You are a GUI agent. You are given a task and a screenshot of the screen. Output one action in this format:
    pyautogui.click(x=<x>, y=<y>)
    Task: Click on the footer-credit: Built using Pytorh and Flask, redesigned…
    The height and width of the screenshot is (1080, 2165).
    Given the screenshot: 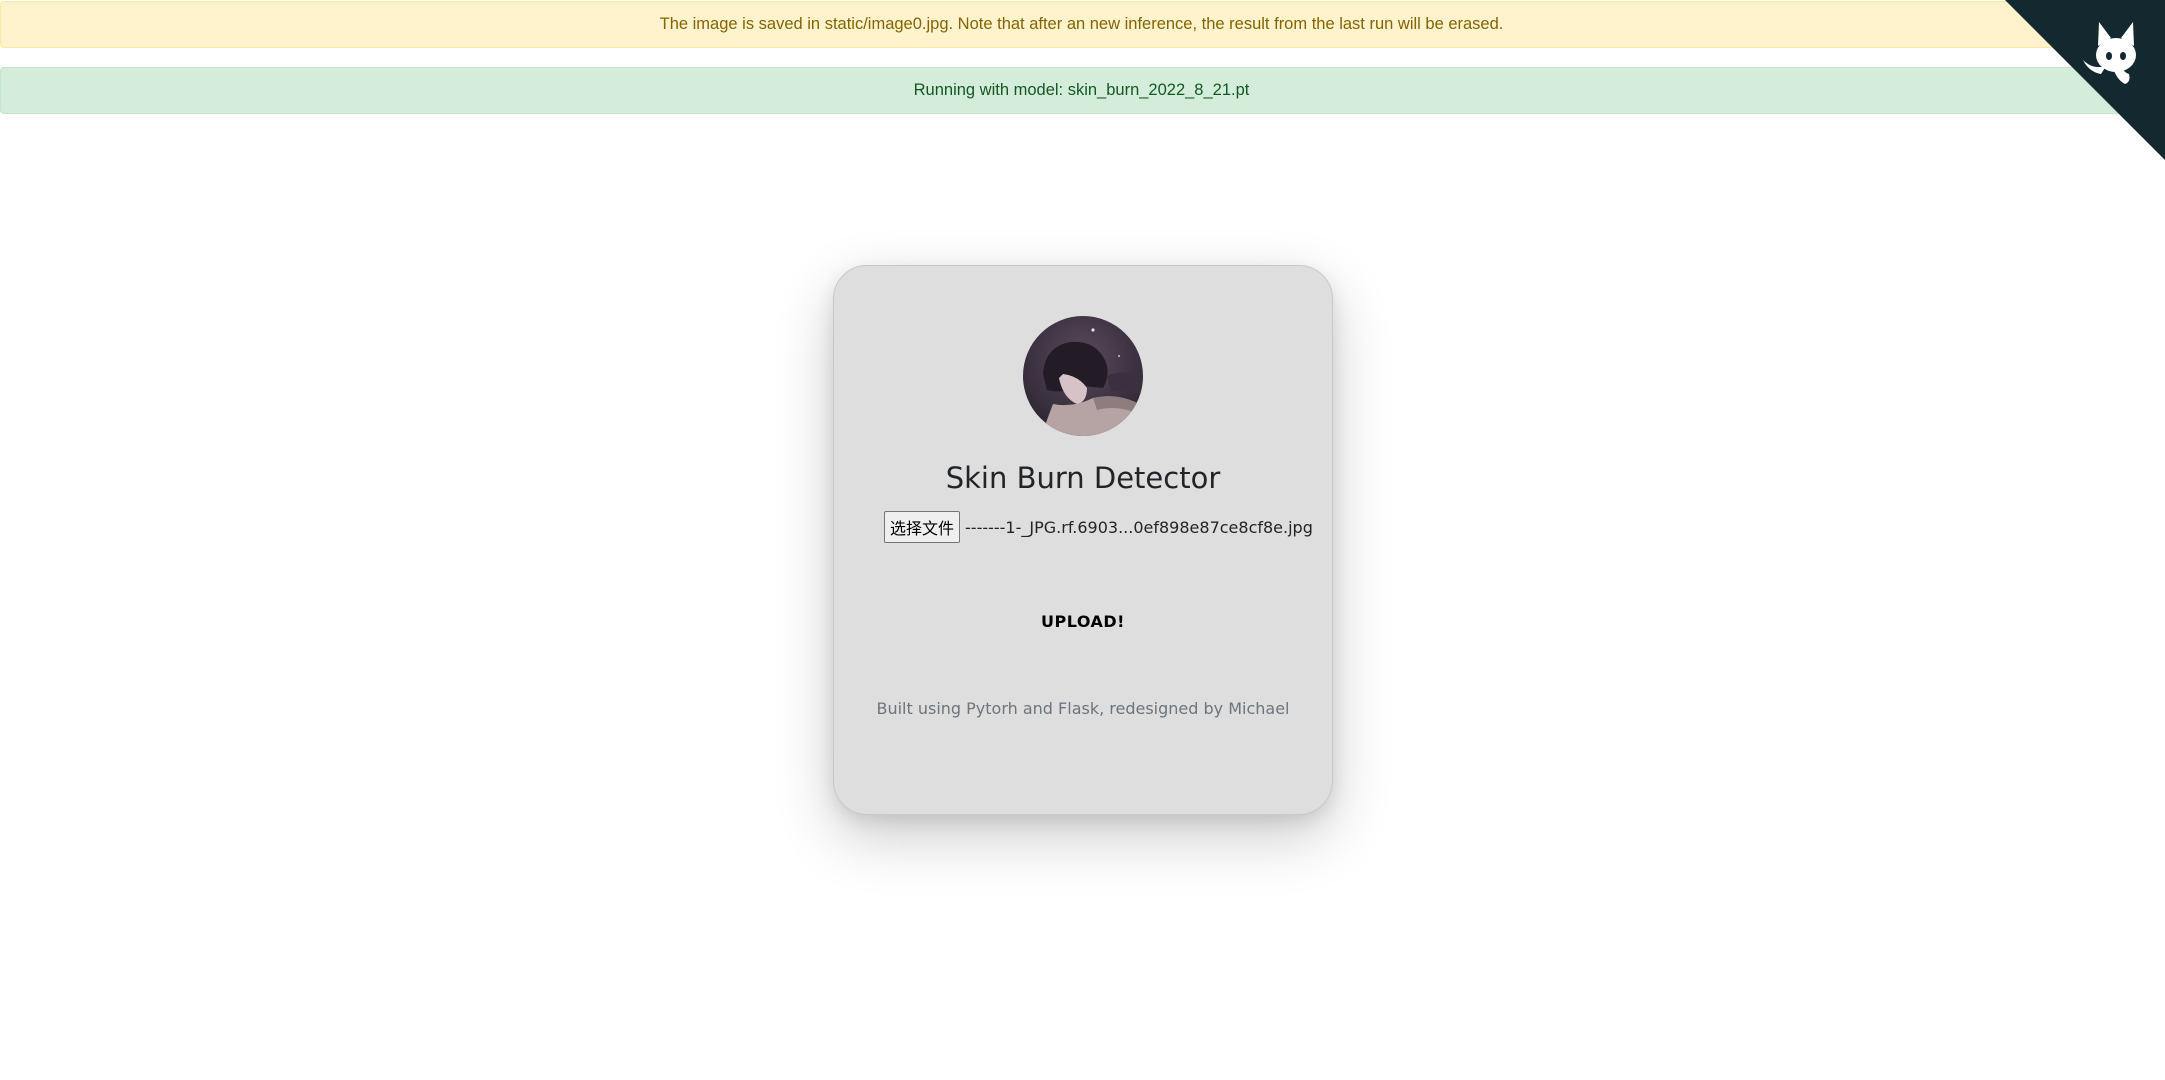 What is the action you would take?
    pyautogui.click(x=1083, y=708)
    